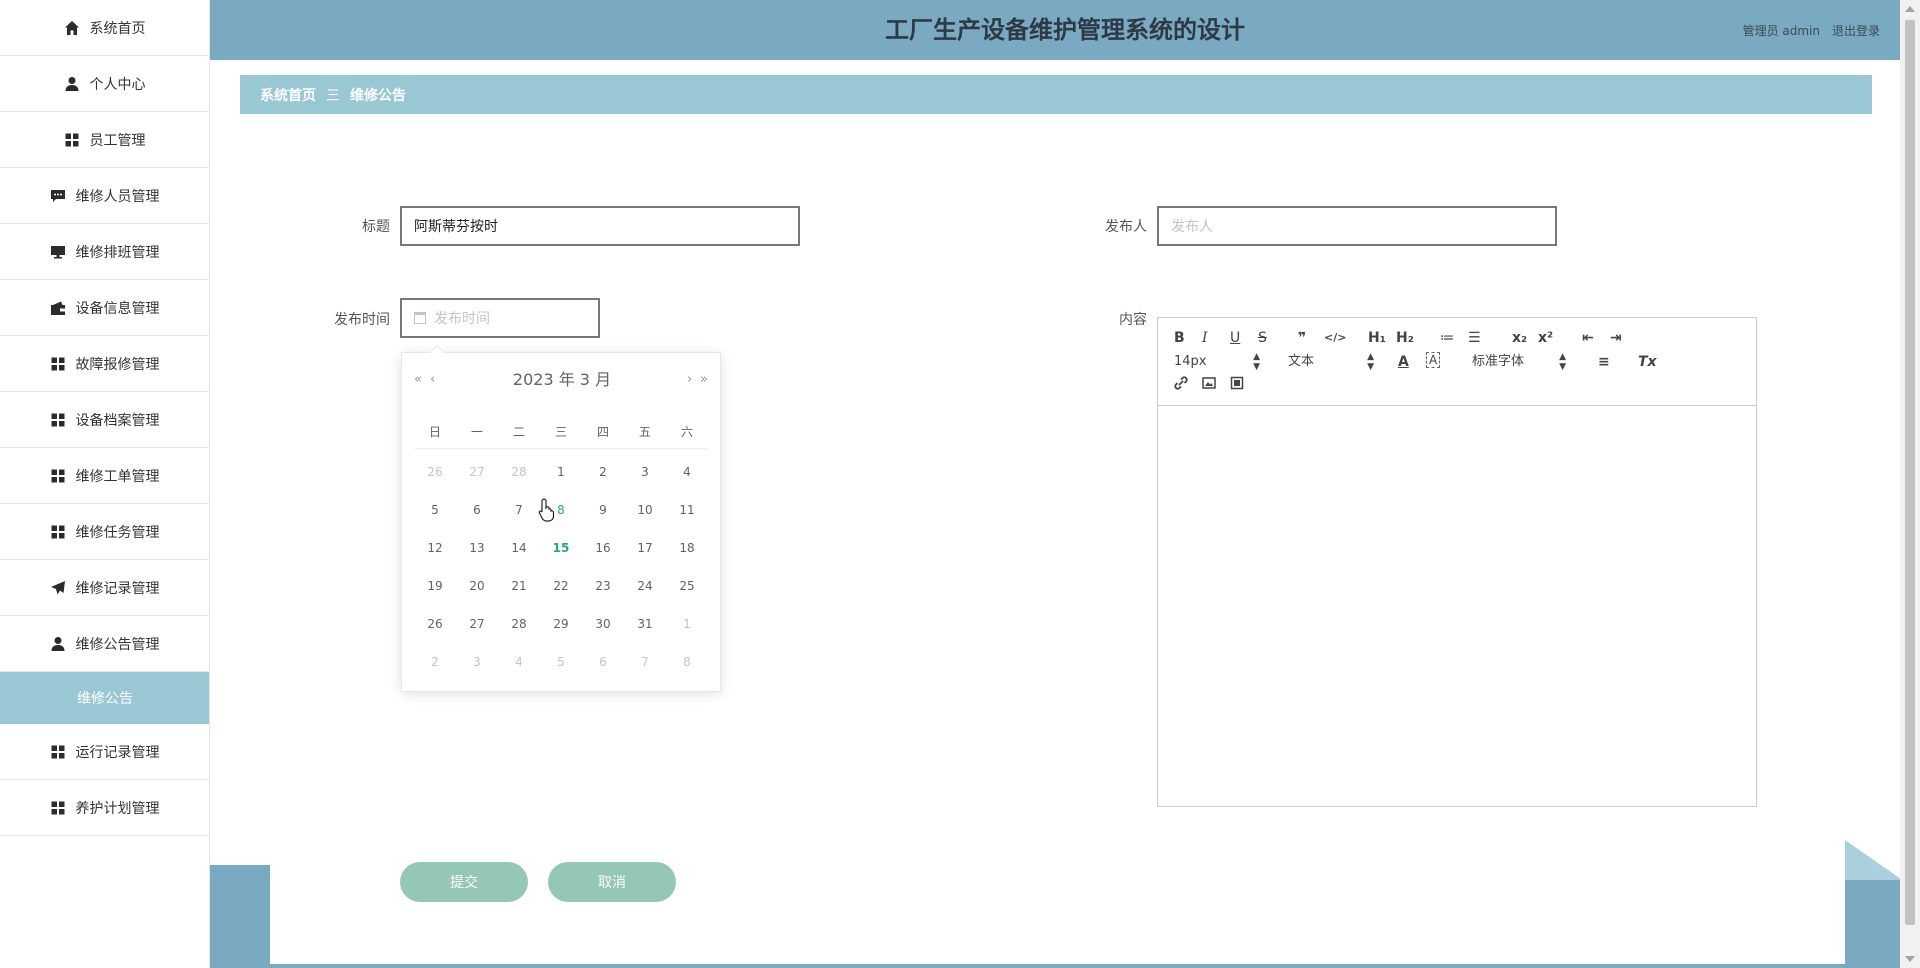 The width and height of the screenshot is (1920, 968). Describe the element at coordinates (1331, 362) in the screenshot. I see `header-select: 文本 ▲ ▼` at that location.